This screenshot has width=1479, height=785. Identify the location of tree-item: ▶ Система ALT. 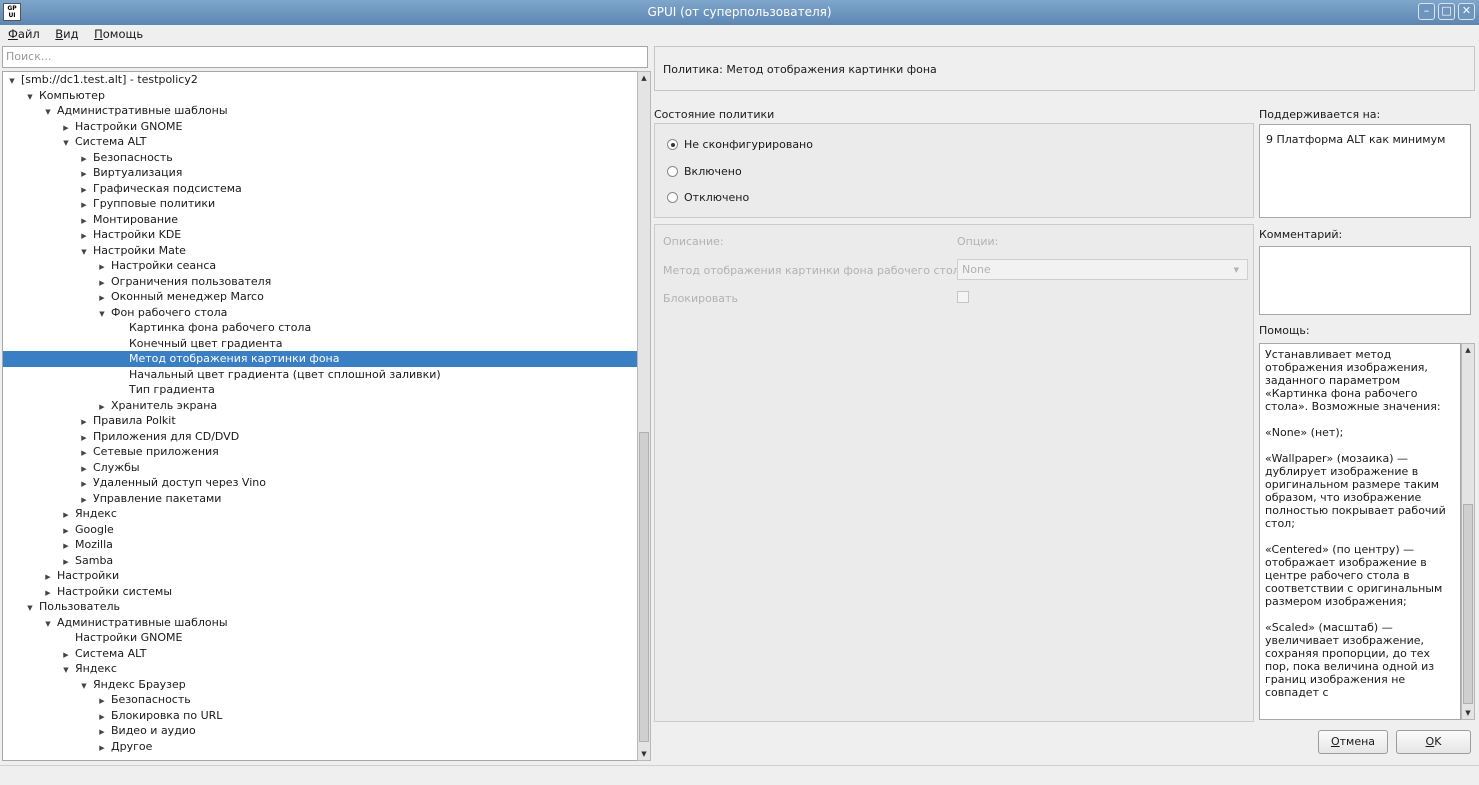
(320, 654).